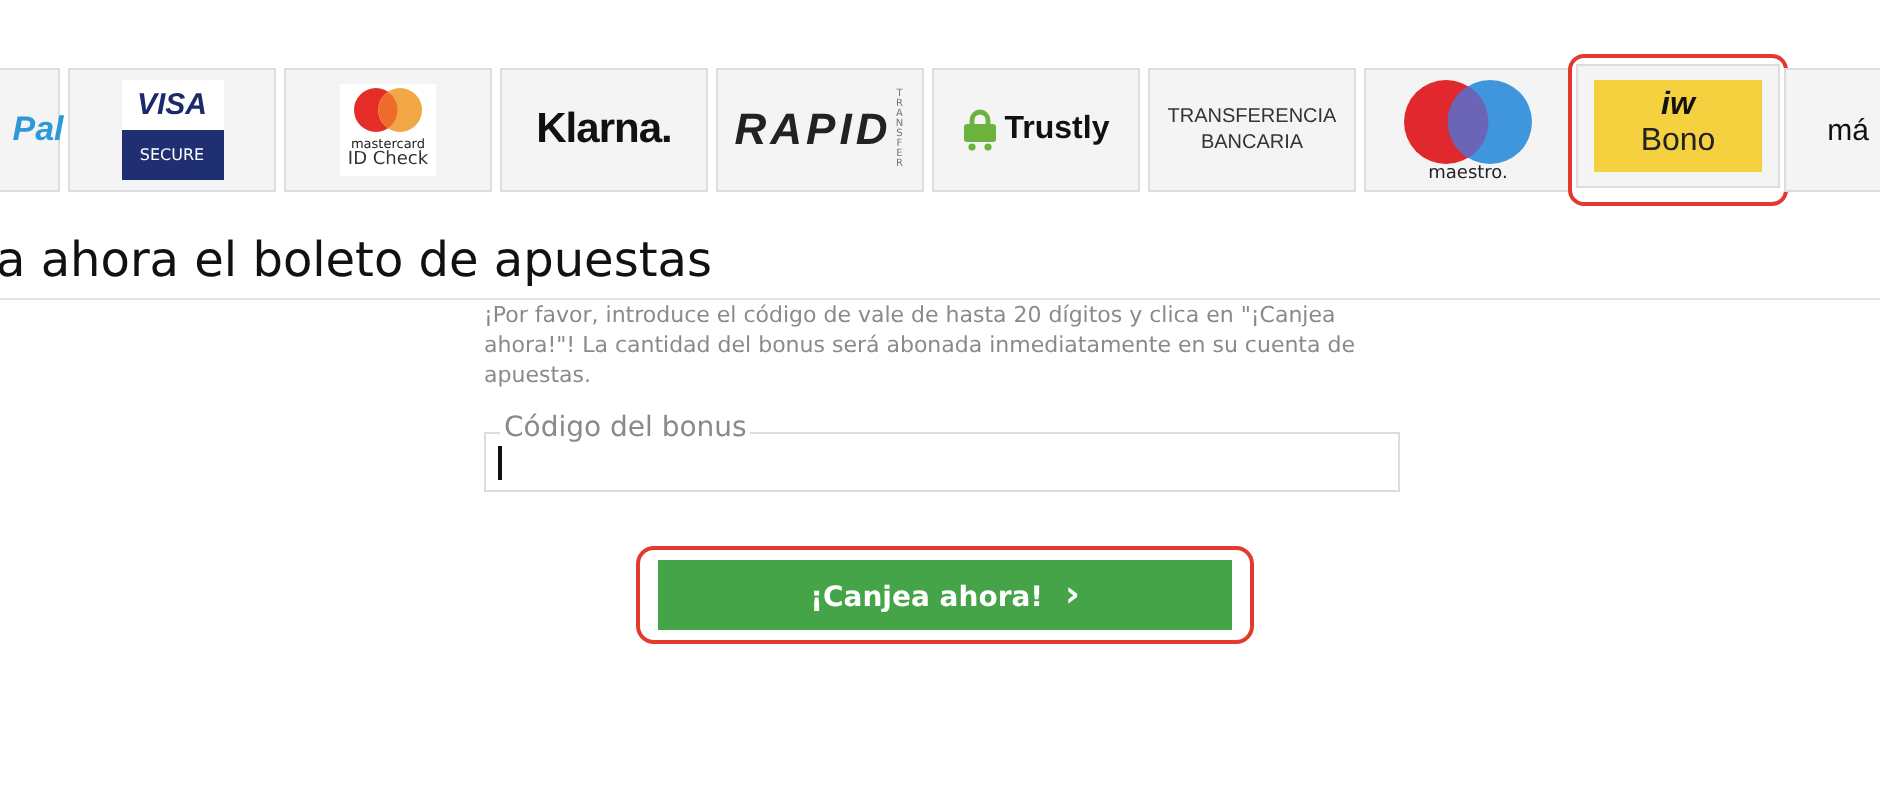  I want to click on instructions-text: ¡Por favor, introduce el código de vale de hasta 20 dígitos y clica en "¡Canjea ahora!"! La cantidad del bonus será abonada inmediatamente en su cuenta de apuestas., so click(920, 345).